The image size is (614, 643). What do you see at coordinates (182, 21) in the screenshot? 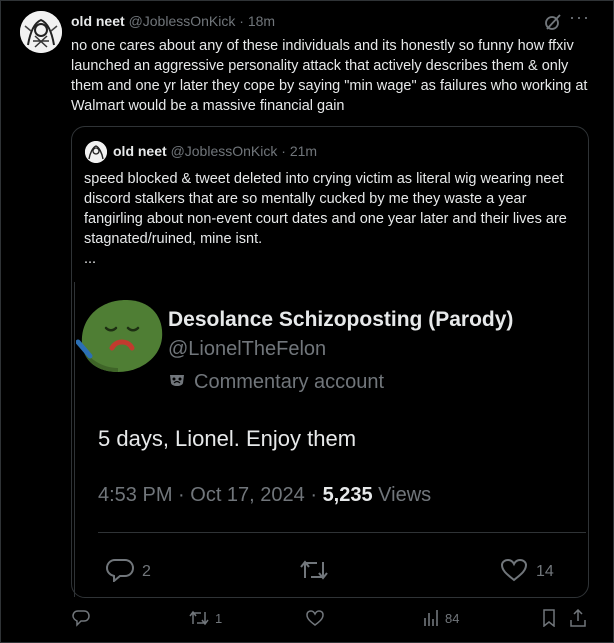
I see `handle: @JoblessOnKick` at bounding box center [182, 21].